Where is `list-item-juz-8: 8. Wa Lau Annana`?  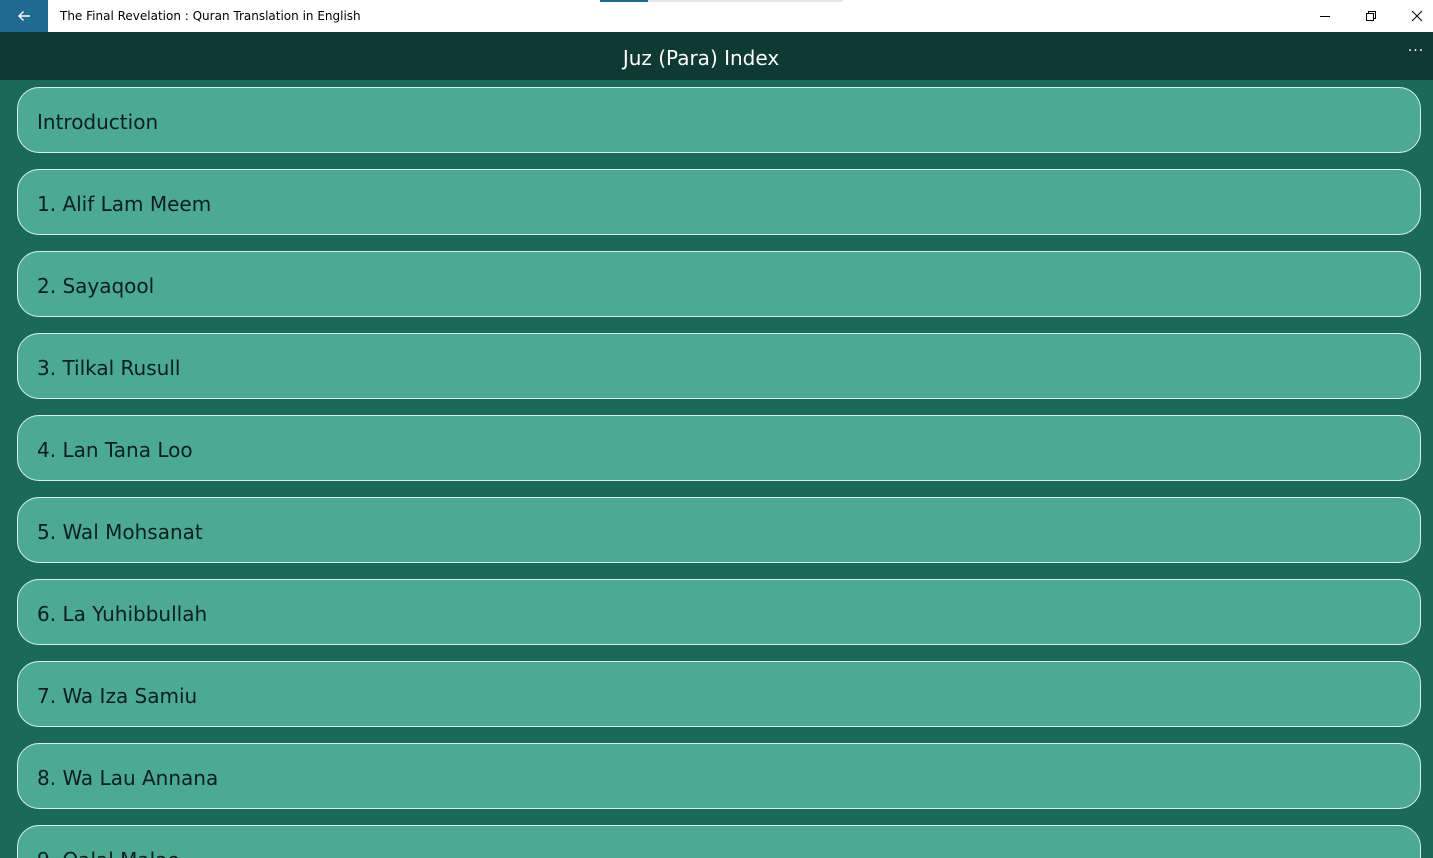 list-item-juz-8: 8. Wa Lau Annana is located at coordinates (719, 776).